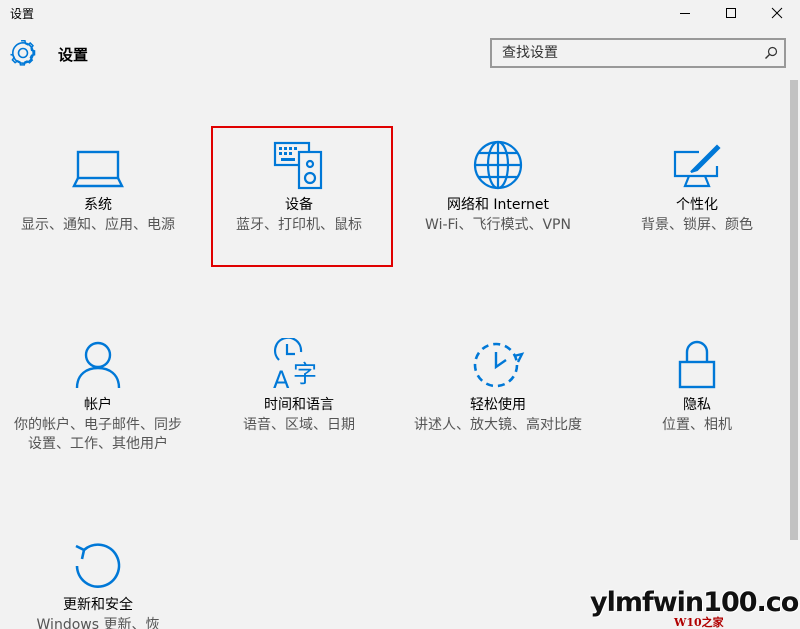 The width and height of the screenshot is (800, 629). I want to click on tile-time-language: A 字 时间和语言 语音、区域、日期, so click(299, 382).